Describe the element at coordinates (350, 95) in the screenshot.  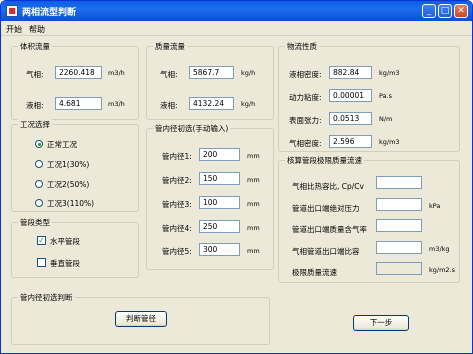
I see `viscosity-input: 0.00001` at that location.